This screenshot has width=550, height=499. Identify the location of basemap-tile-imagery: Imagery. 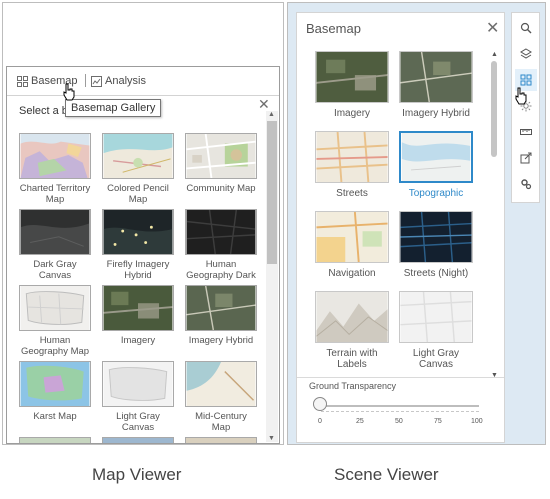
(138, 315).